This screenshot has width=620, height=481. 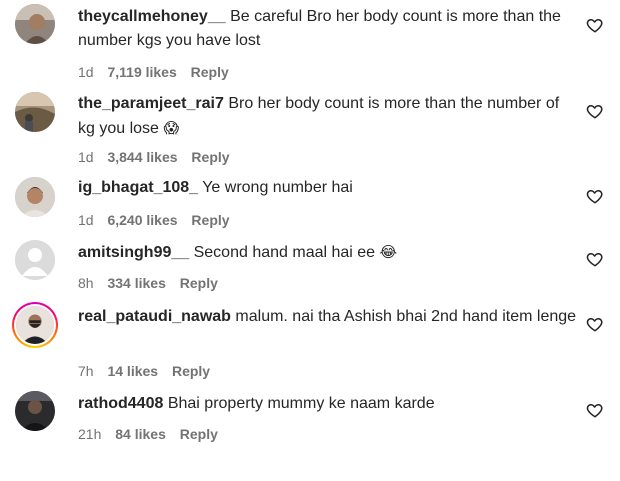 I want to click on comment-likes: 7,119 likes, so click(x=141, y=72).